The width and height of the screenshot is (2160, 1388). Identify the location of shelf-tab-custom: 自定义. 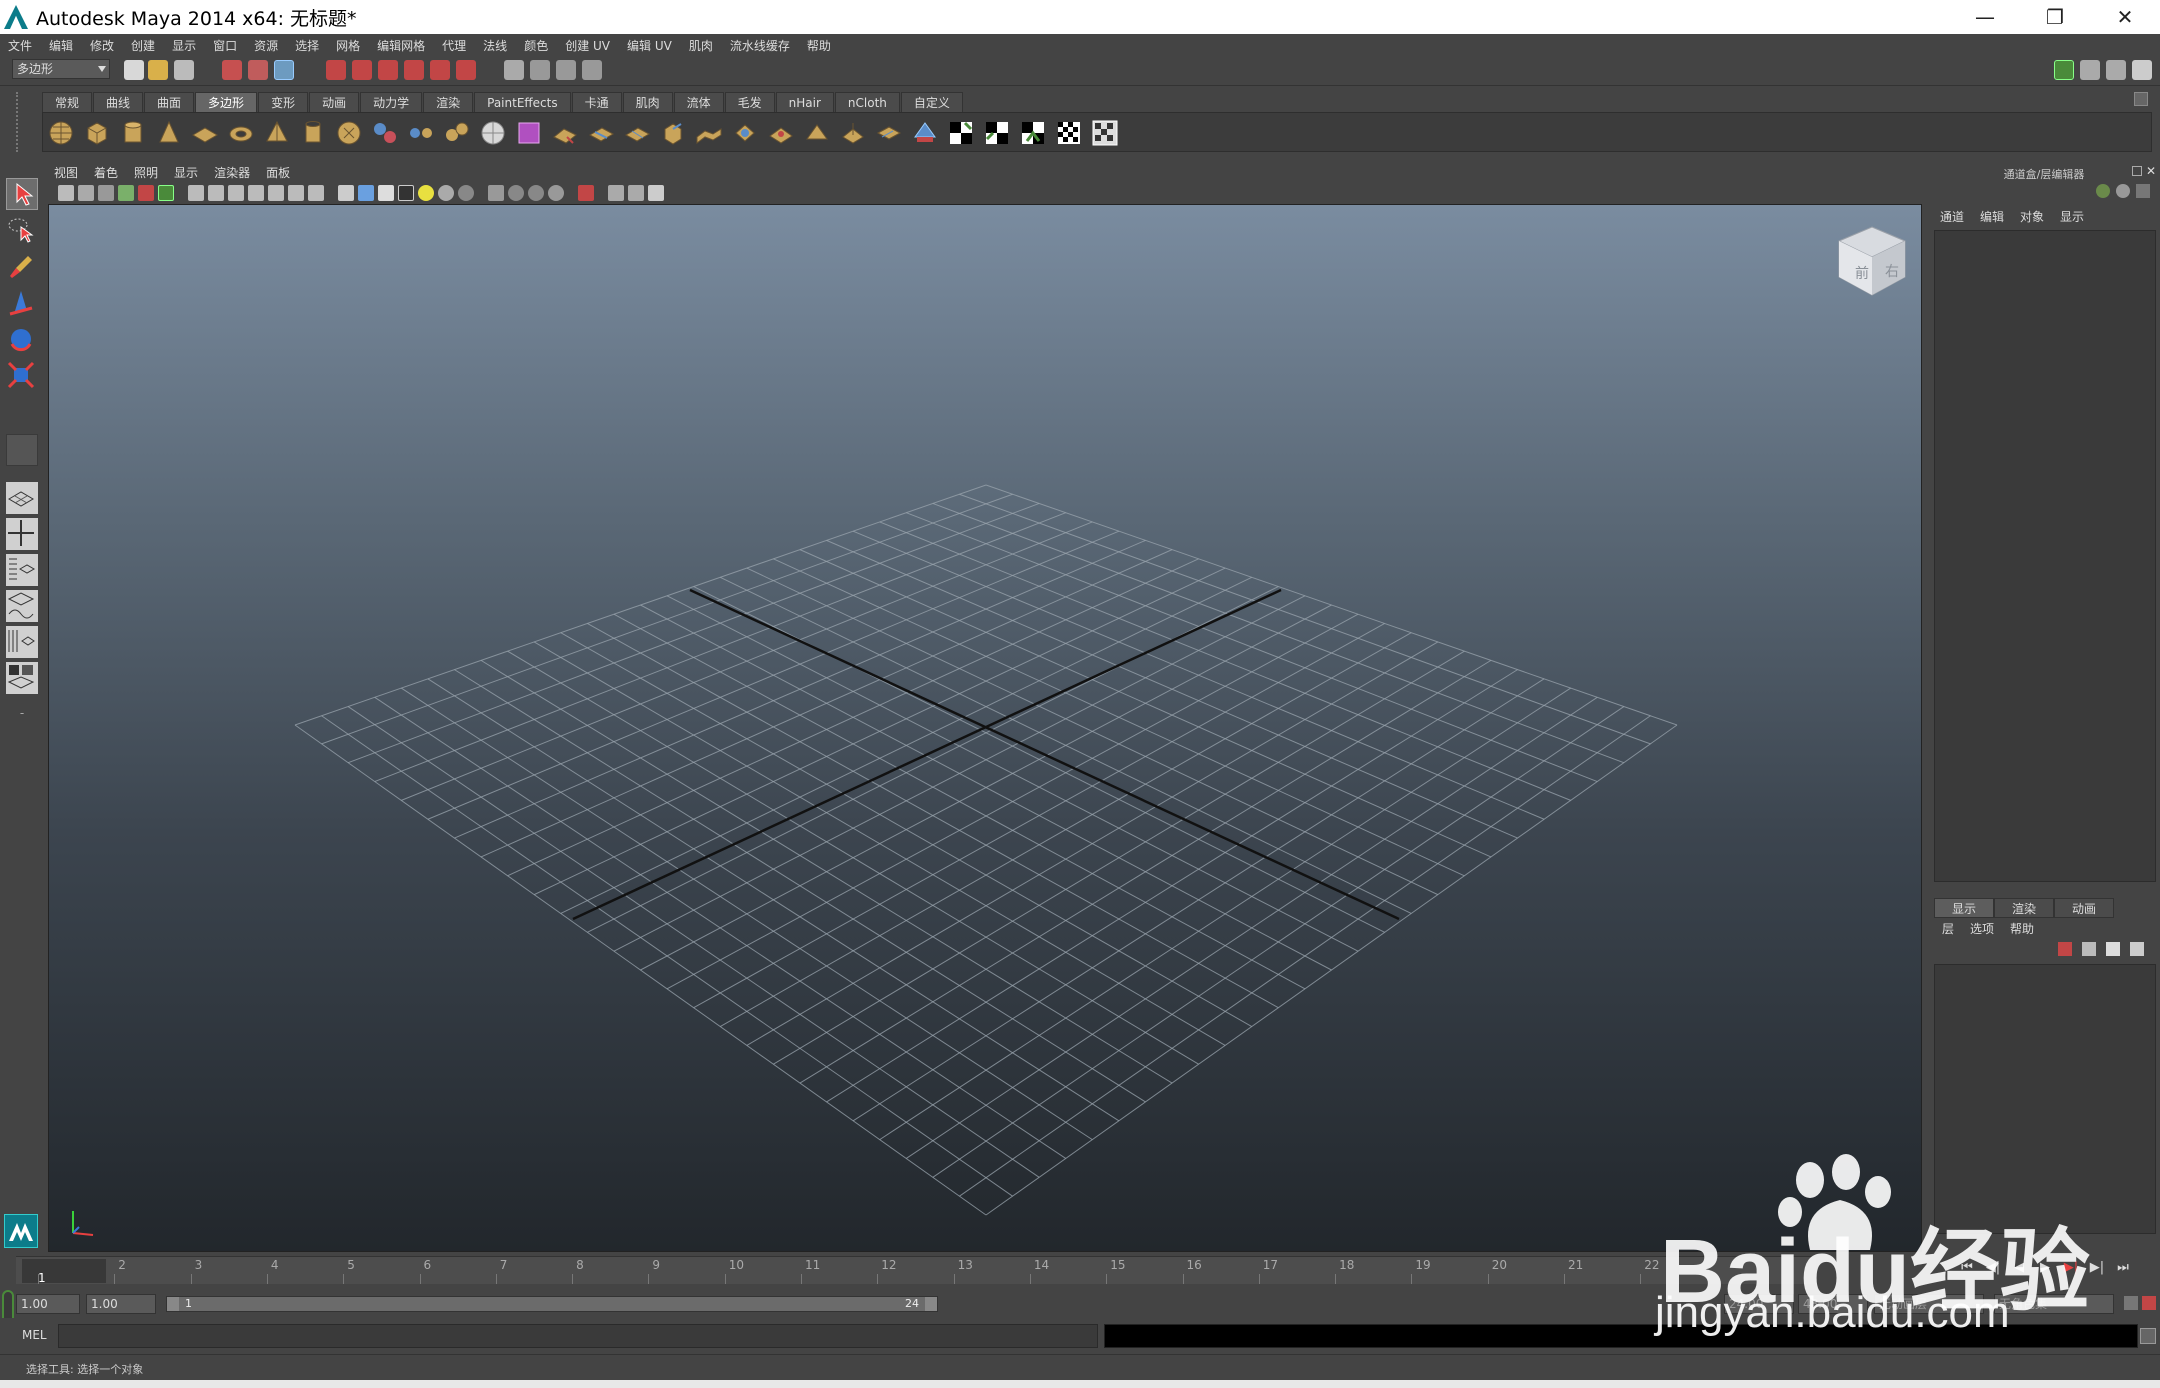
(931, 102).